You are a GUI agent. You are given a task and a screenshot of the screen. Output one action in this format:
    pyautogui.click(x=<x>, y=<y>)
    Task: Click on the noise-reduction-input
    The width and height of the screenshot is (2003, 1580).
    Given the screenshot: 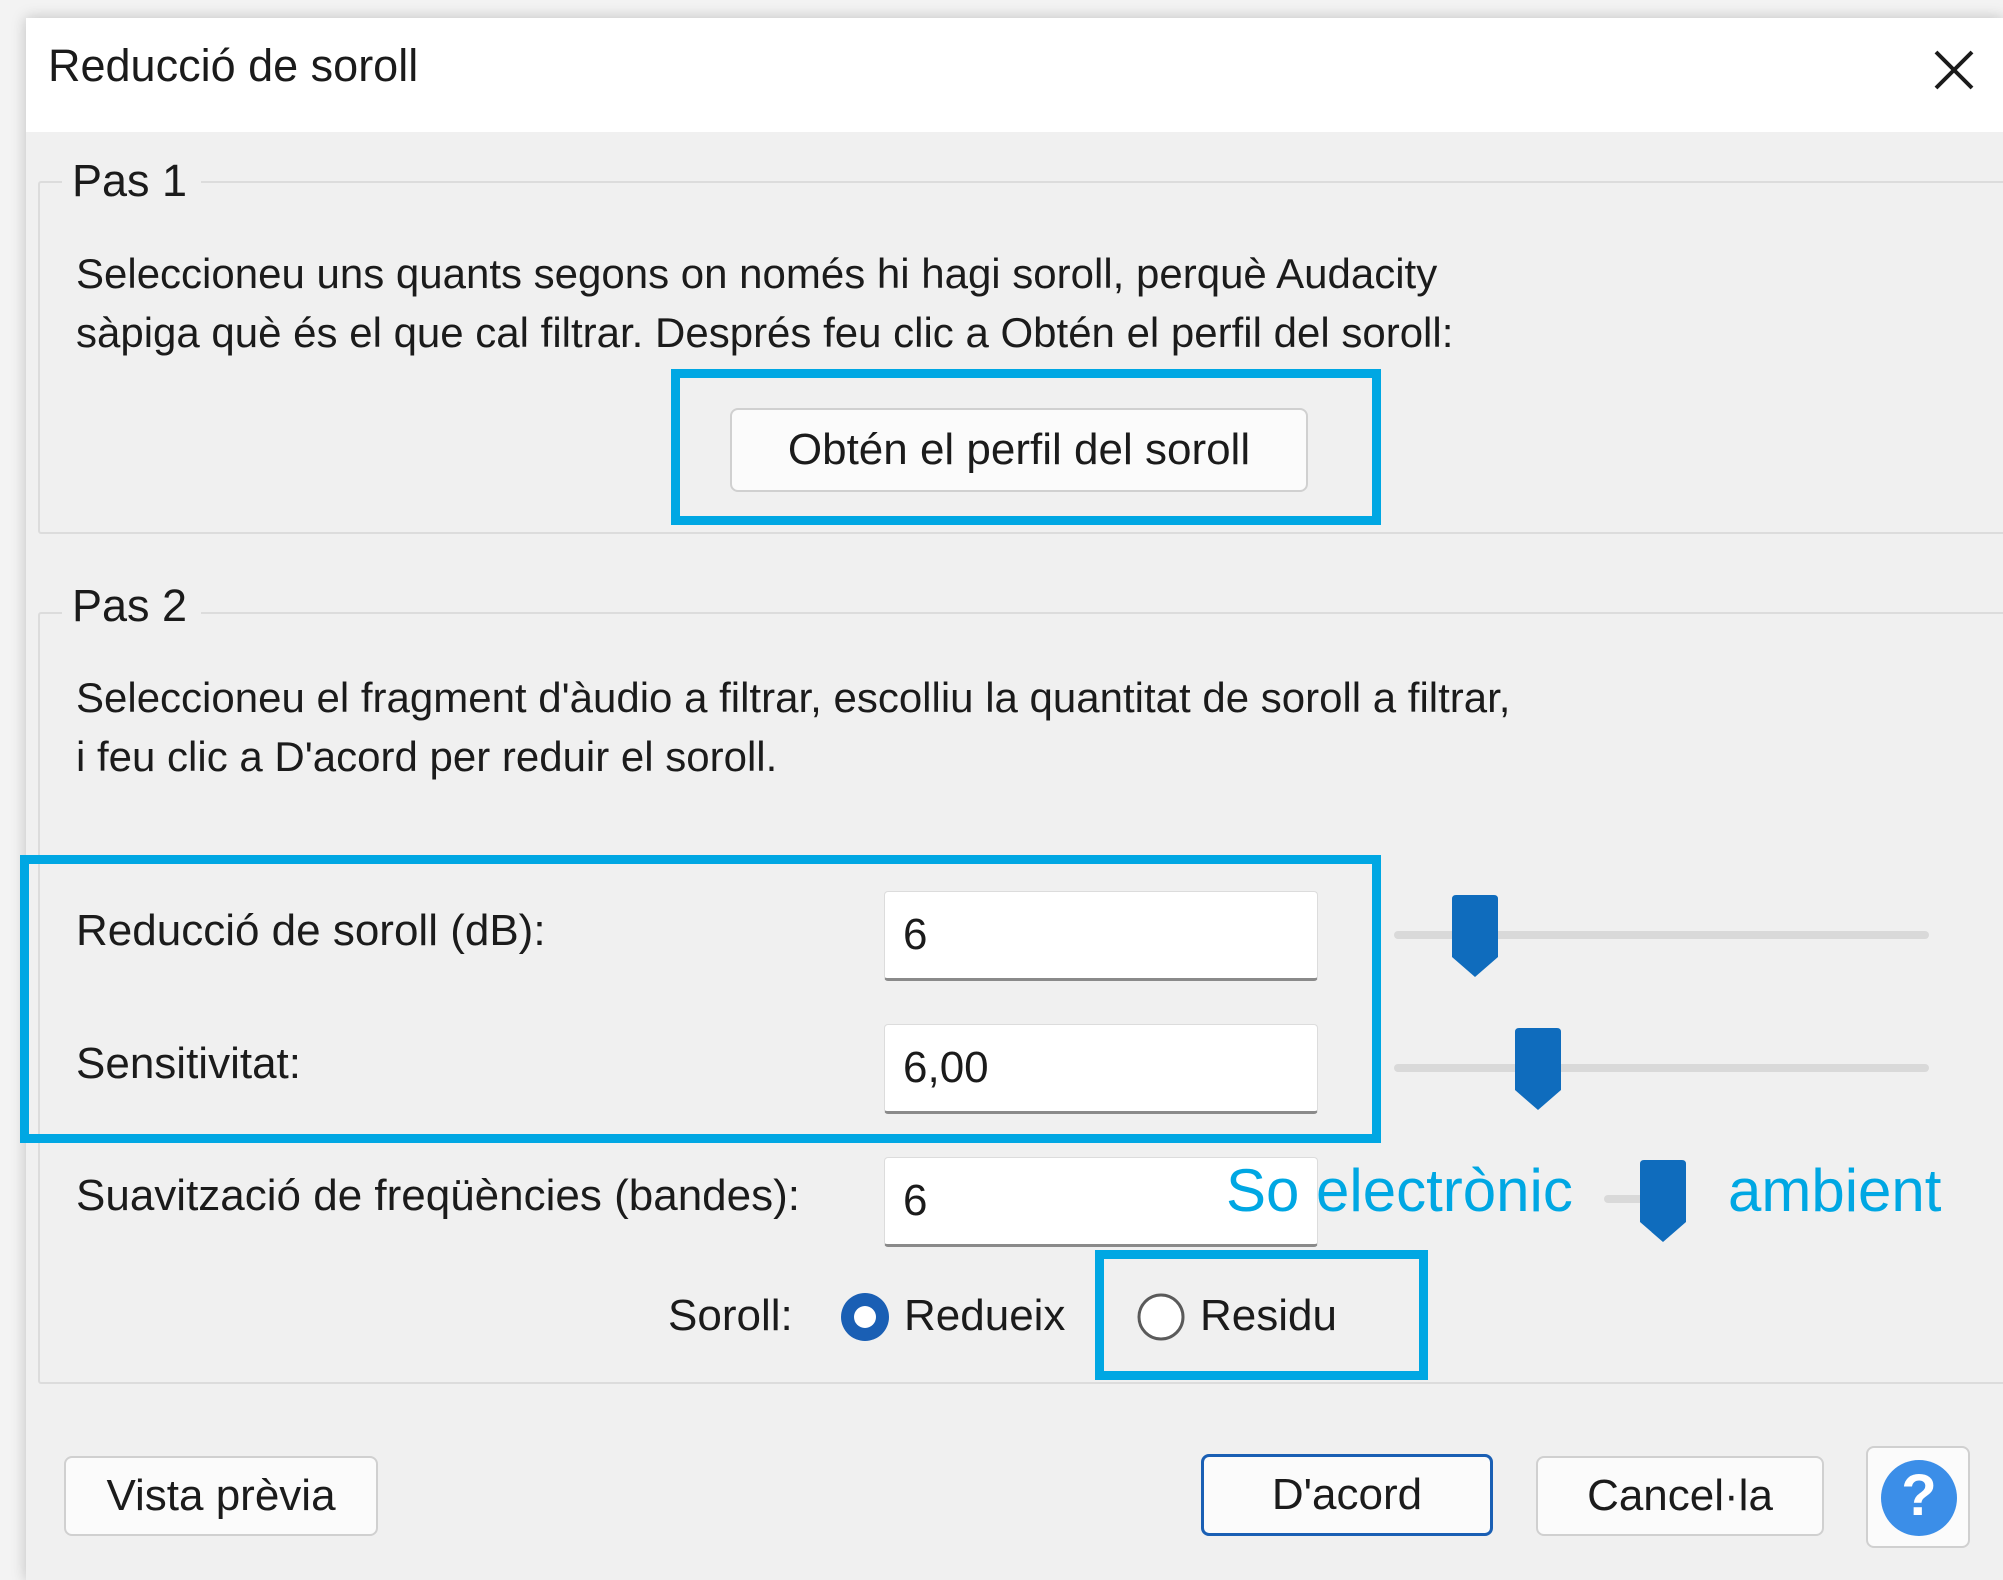 What is the action you would take?
    pyautogui.click(x=1101, y=936)
    